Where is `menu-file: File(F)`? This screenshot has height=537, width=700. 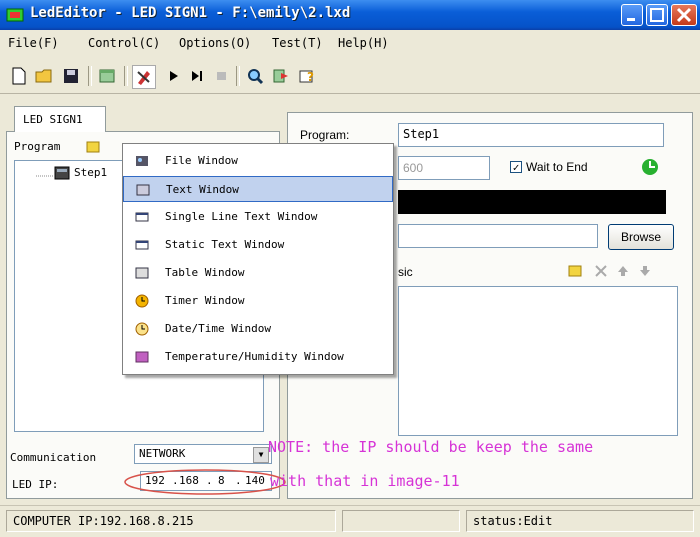 menu-file: File(F) is located at coordinates (33, 43).